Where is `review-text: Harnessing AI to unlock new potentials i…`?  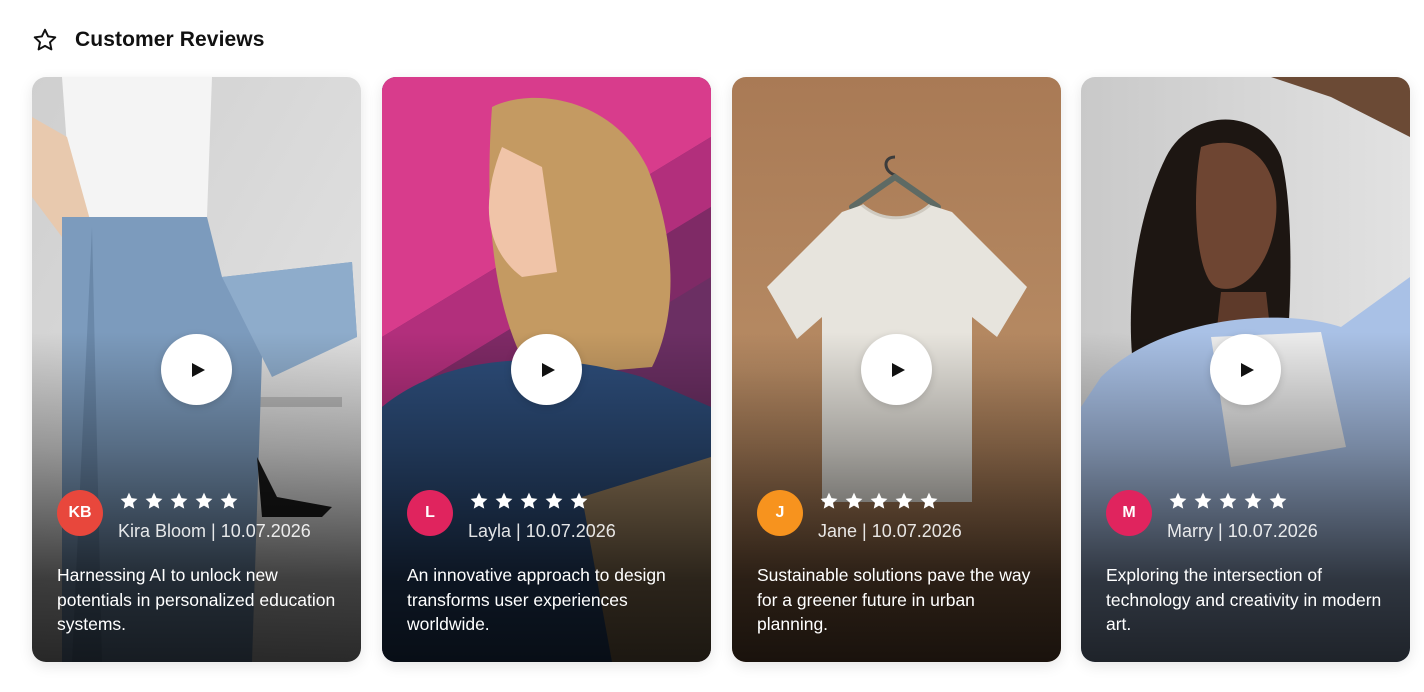 review-text: Harnessing AI to unlock new potentials i… is located at coordinates (196, 599).